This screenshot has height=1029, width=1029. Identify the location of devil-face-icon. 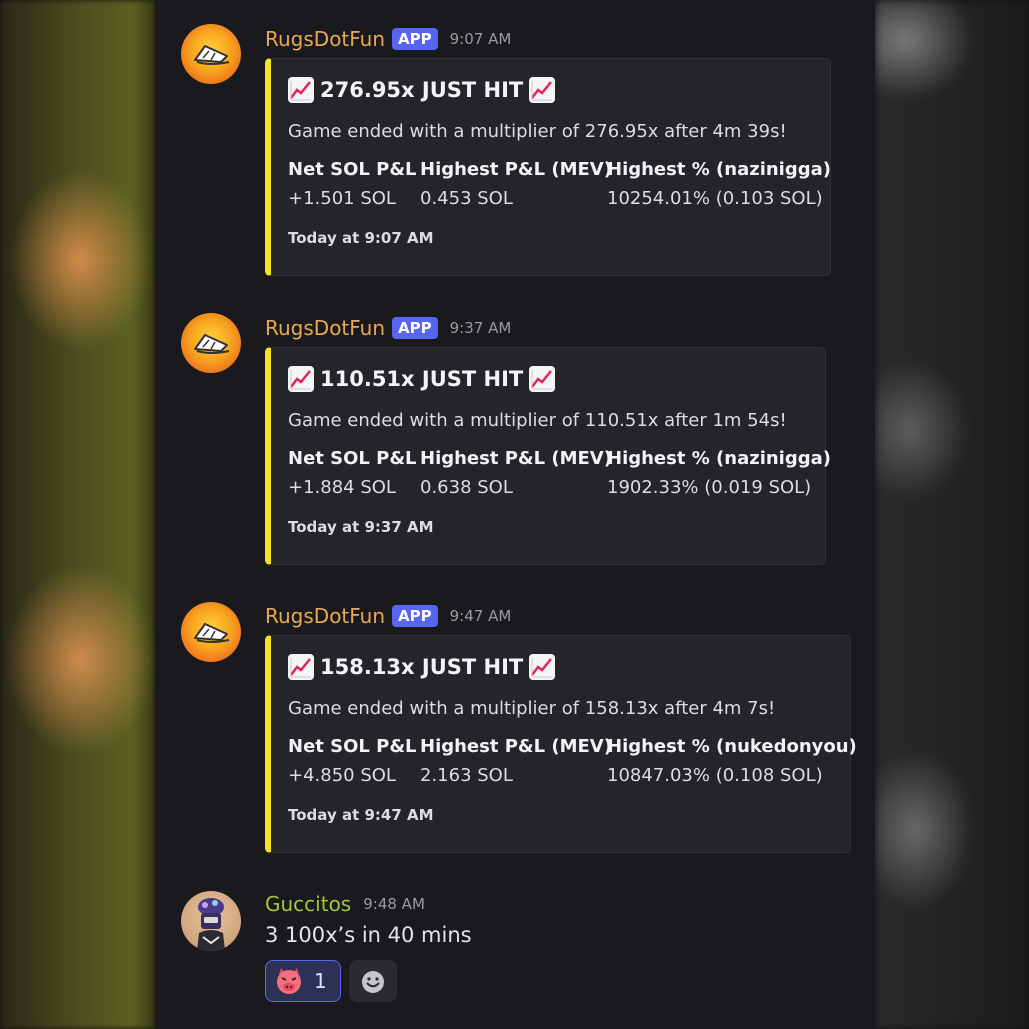
(289, 981).